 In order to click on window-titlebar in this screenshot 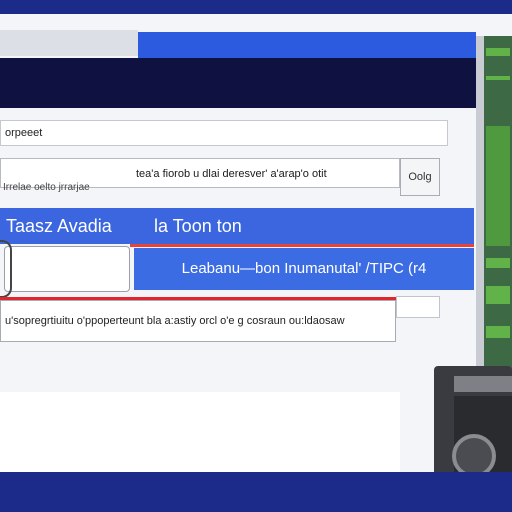, I will do `click(238, 83)`.